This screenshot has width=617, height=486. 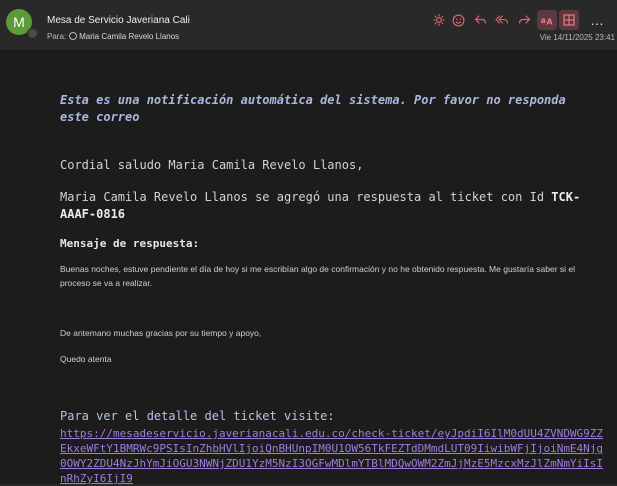 I want to click on recipient-name: Maria Camila Revelo Llanos, so click(x=129, y=36).